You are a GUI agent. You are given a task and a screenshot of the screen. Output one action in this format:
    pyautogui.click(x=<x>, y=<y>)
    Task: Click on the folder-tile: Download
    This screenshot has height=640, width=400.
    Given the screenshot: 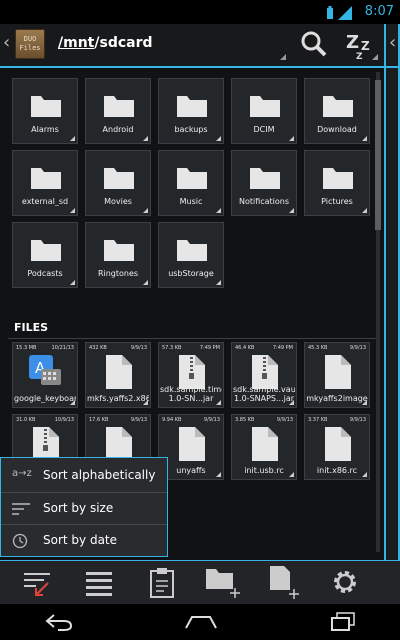 What is the action you would take?
    pyautogui.click(x=337, y=111)
    